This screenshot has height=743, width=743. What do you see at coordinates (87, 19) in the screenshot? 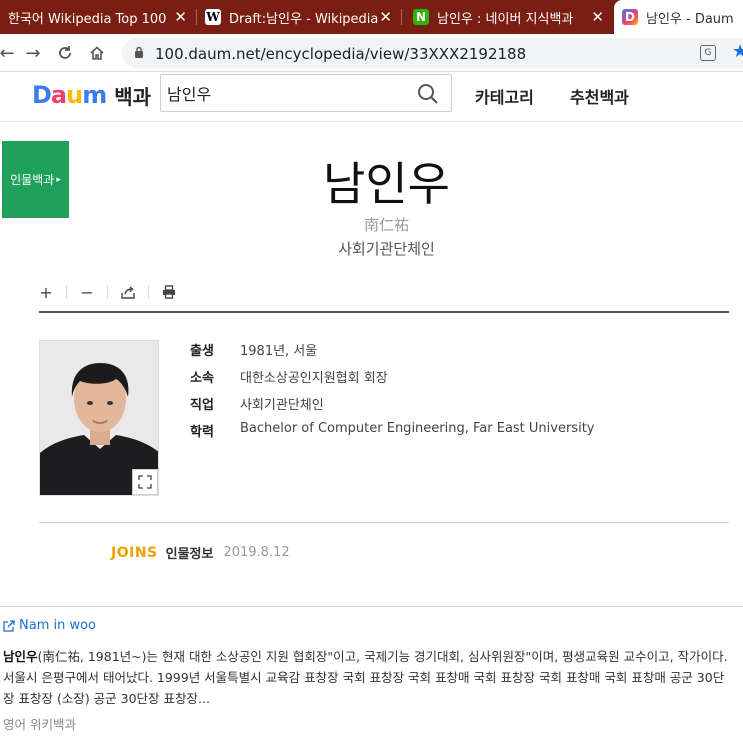
I see `tab-title: 한국어 Wikipedia Top 100` at bounding box center [87, 19].